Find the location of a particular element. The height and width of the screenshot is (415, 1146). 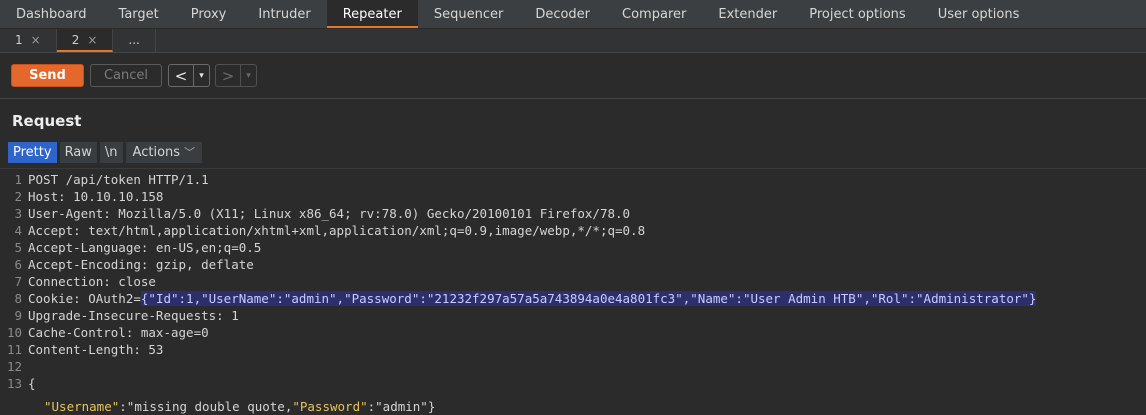

back-navigation: < ▾ is located at coordinates (189, 75).